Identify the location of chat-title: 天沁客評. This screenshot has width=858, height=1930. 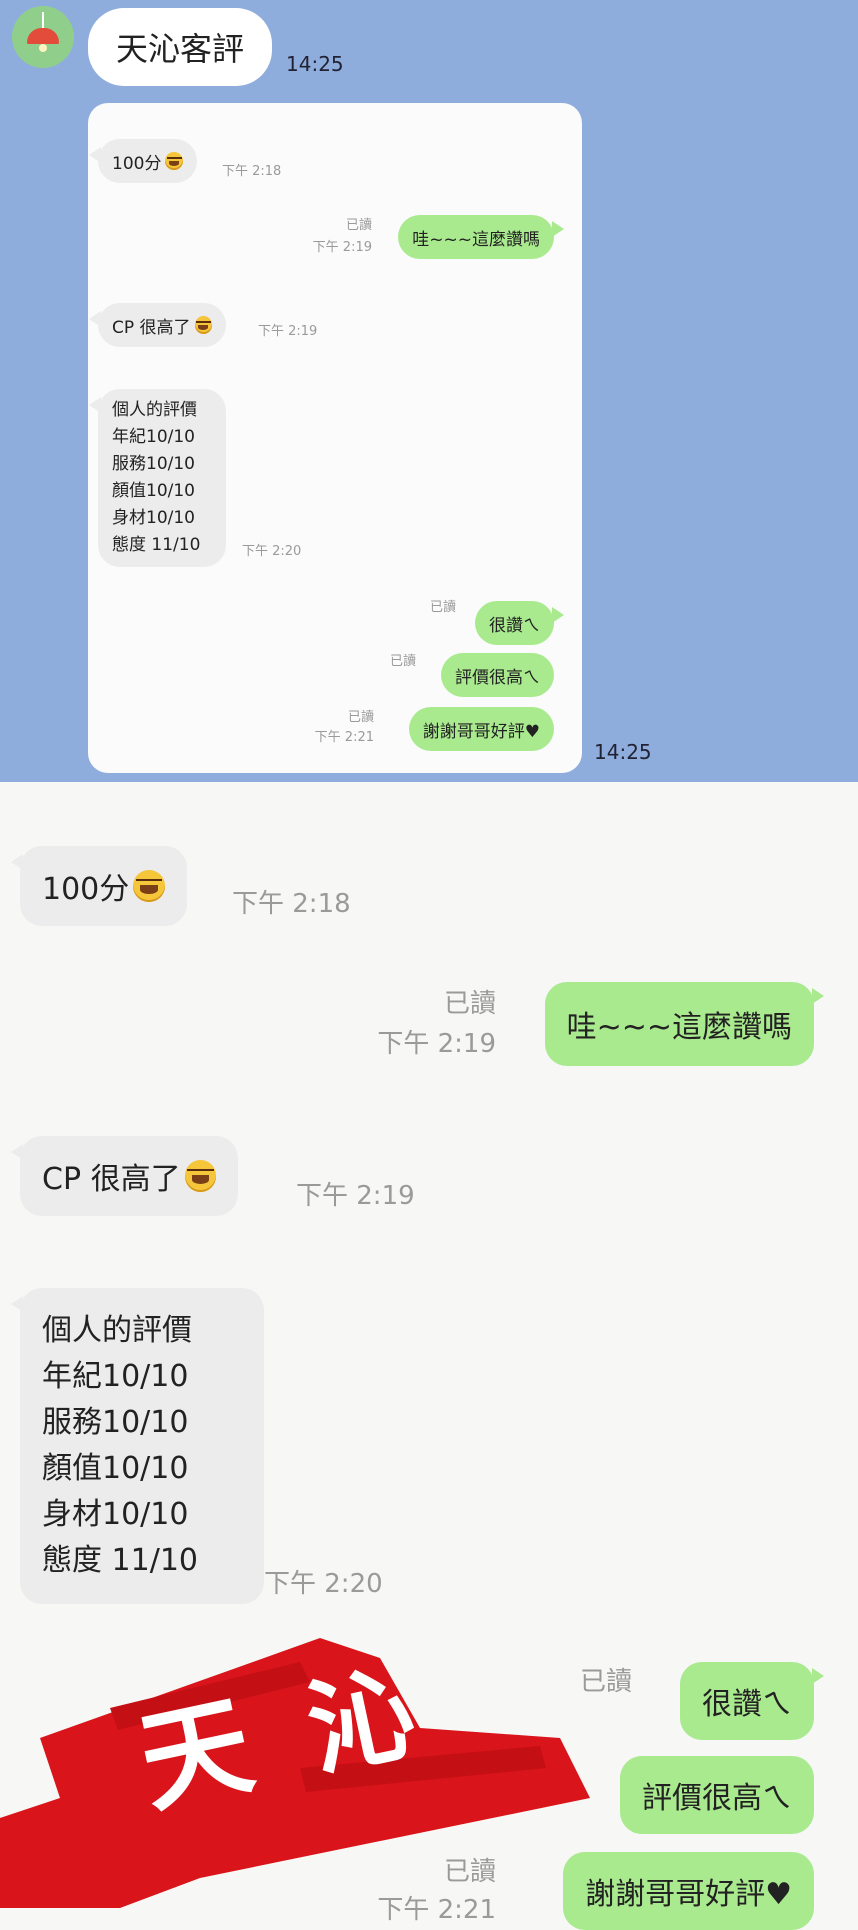
(180, 47).